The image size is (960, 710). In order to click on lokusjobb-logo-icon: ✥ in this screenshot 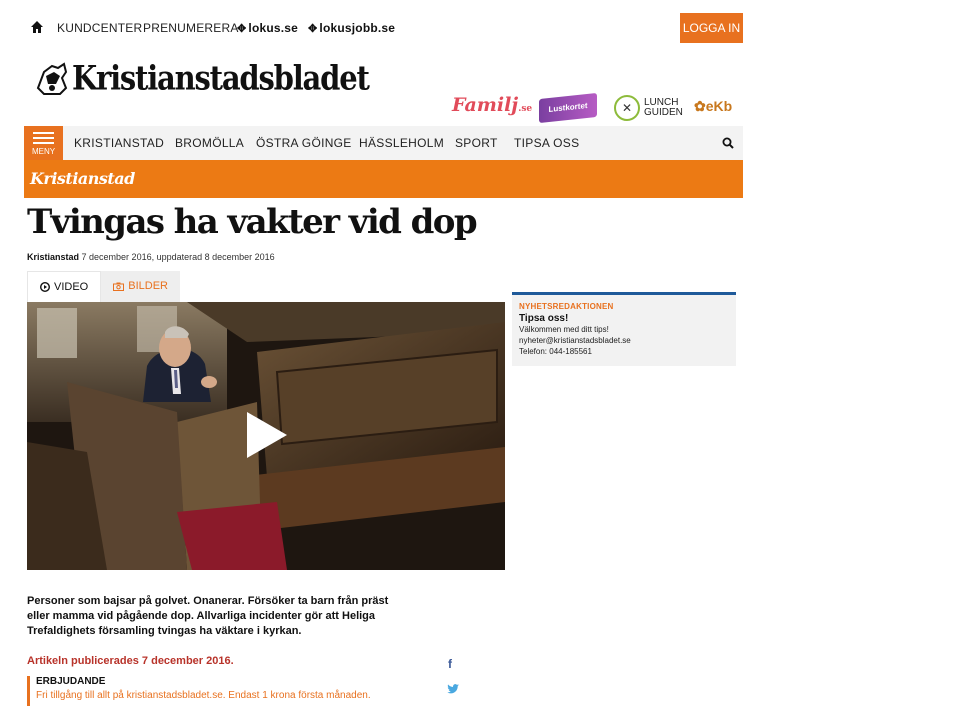, I will do `click(313, 29)`.